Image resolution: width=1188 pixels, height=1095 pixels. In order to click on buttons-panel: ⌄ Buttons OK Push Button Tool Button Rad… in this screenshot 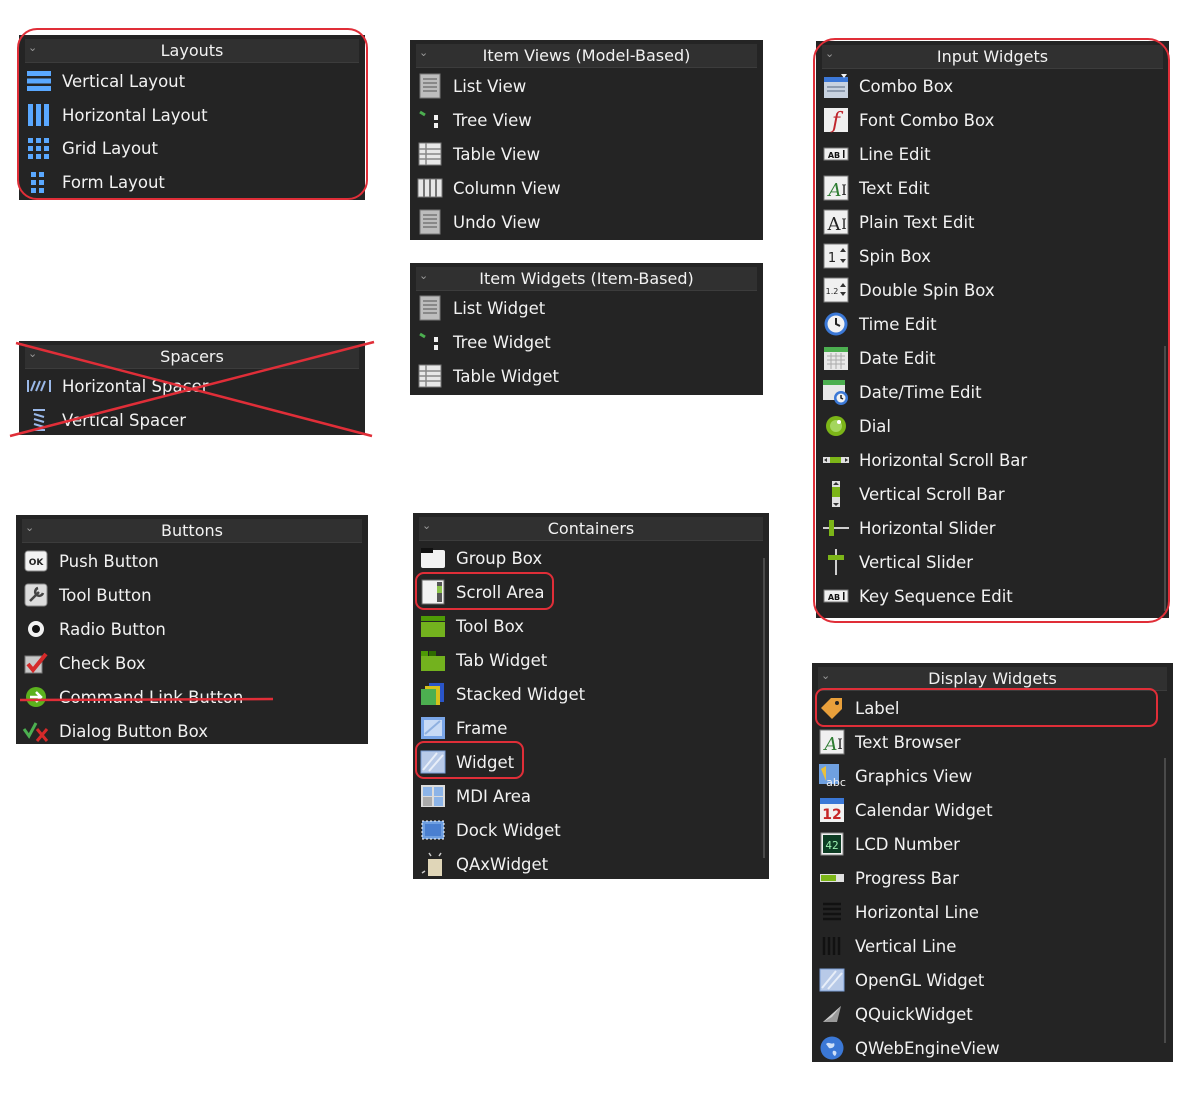, I will do `click(192, 629)`.